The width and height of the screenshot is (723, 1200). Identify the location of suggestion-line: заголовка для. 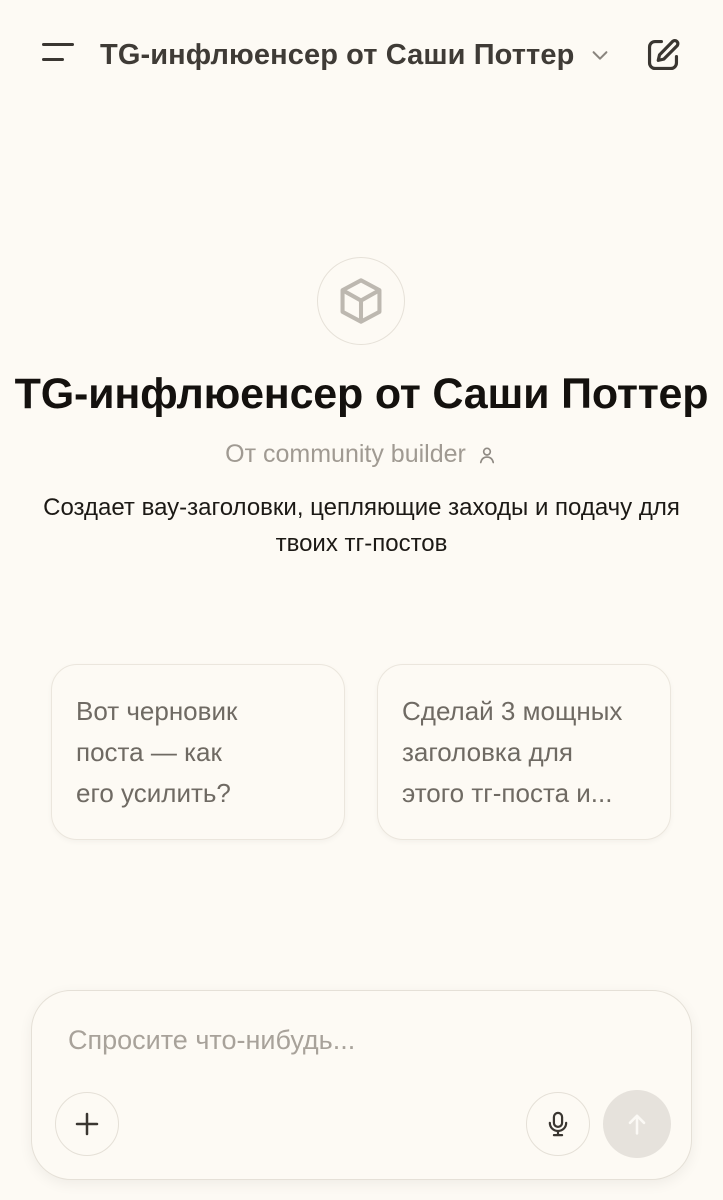
(487, 752).